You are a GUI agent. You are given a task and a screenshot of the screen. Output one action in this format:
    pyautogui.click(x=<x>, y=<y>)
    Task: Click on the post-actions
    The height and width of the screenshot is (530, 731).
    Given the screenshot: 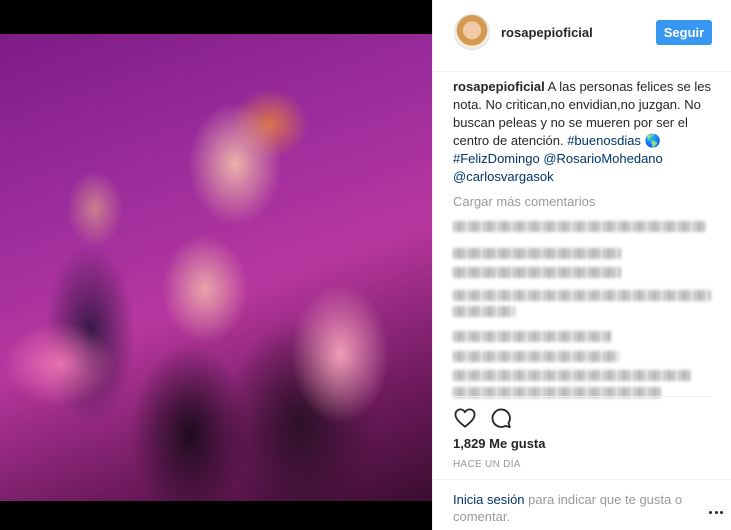 What is the action you would take?
    pyautogui.click(x=493, y=418)
    